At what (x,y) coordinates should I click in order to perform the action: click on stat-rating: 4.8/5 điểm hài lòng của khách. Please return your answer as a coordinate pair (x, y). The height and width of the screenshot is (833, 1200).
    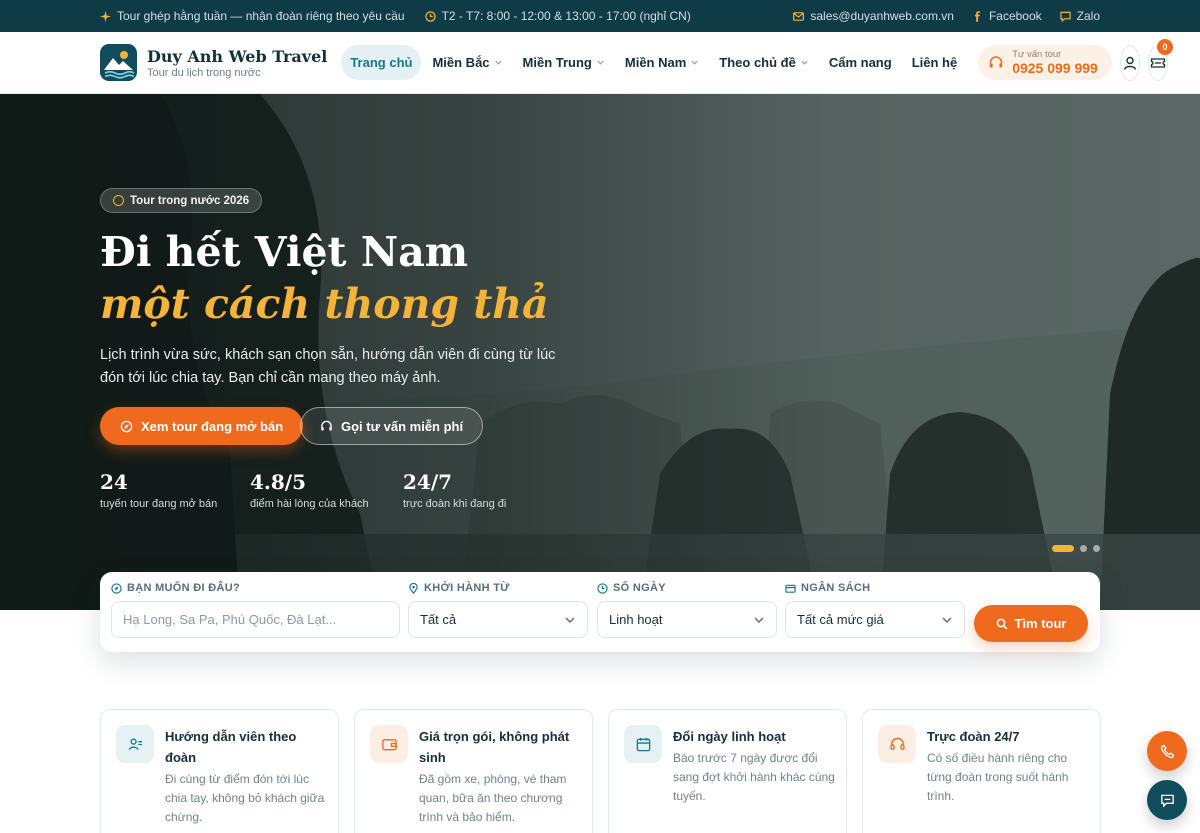
    Looking at the image, I should click on (309, 490).